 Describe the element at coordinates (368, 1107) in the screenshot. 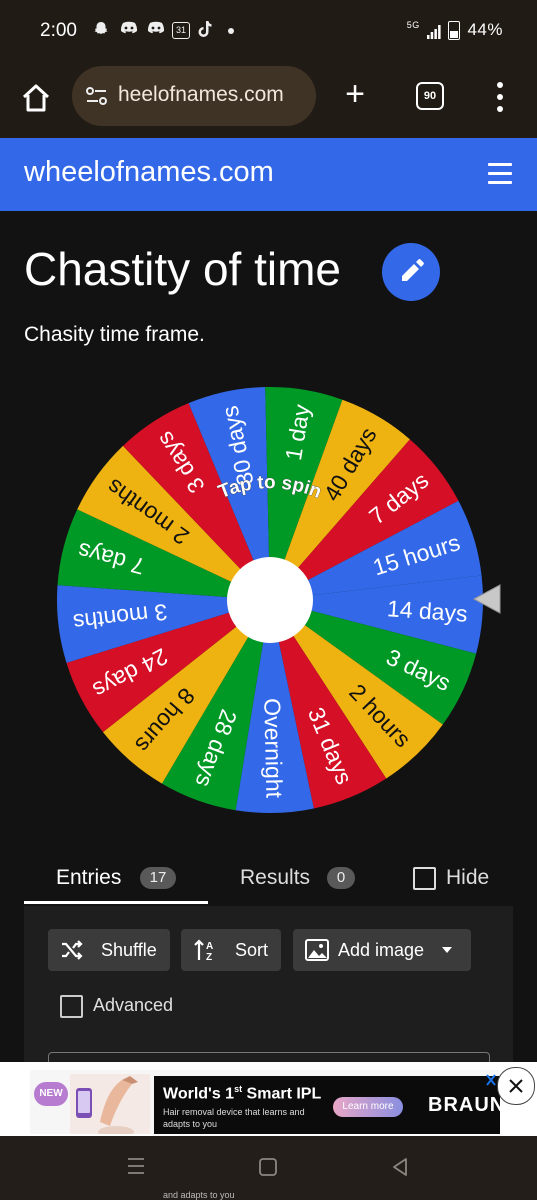

I see `ad-learn-more-button: Learn more` at that location.